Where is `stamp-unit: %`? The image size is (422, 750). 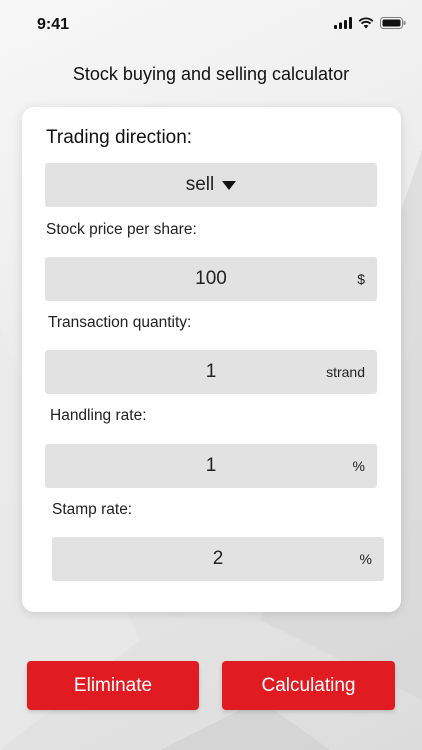 stamp-unit: % is located at coordinates (365, 559).